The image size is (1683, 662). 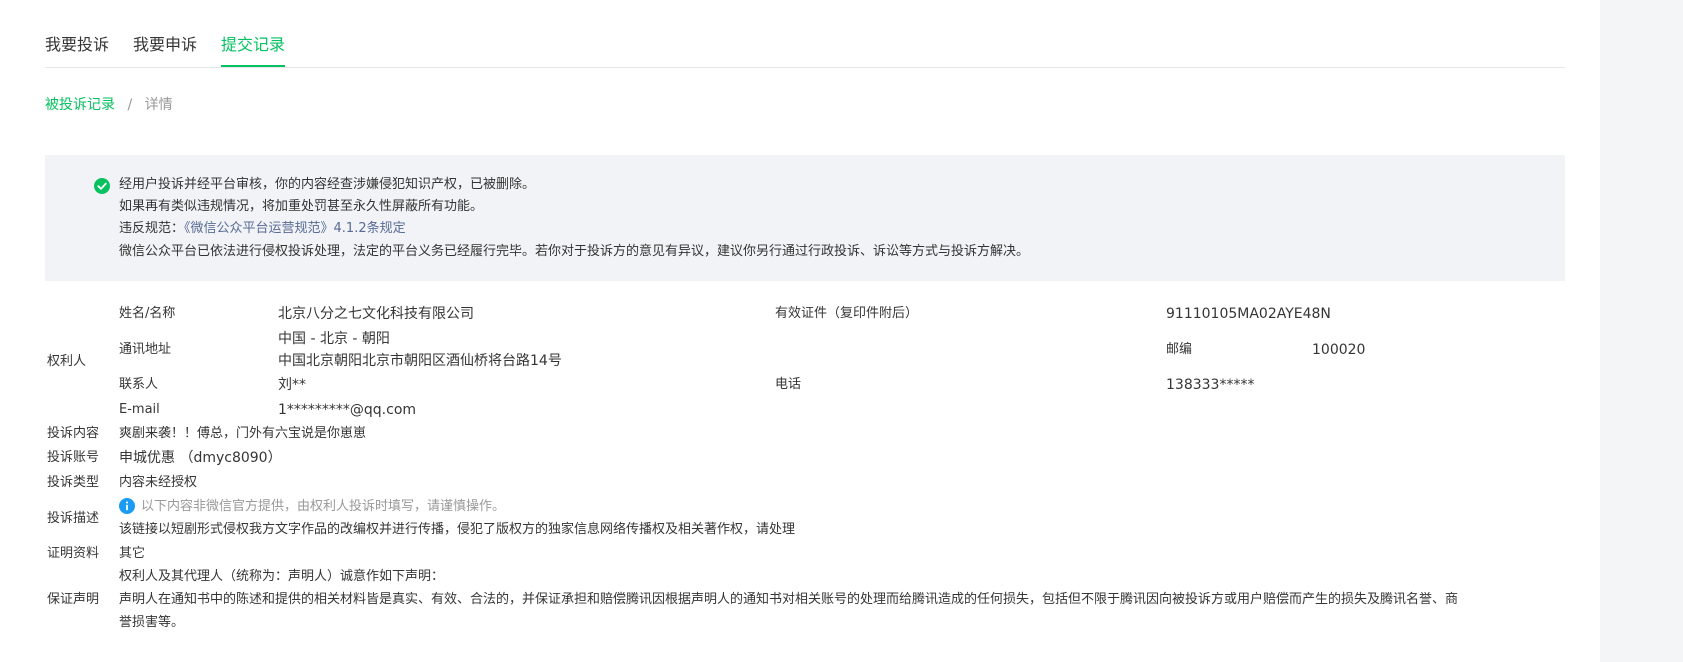 I want to click on breadcrumb-parent-link: 被投诉记录, so click(x=80, y=105).